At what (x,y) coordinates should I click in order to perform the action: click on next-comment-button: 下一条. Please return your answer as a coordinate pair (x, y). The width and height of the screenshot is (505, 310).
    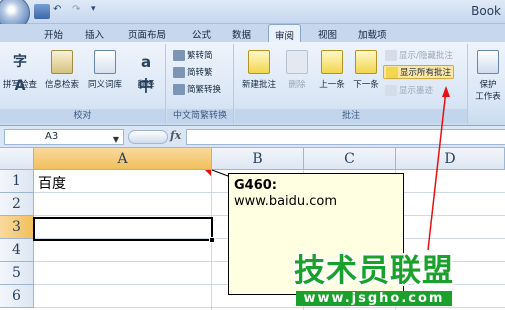
    Looking at the image, I should click on (366, 70).